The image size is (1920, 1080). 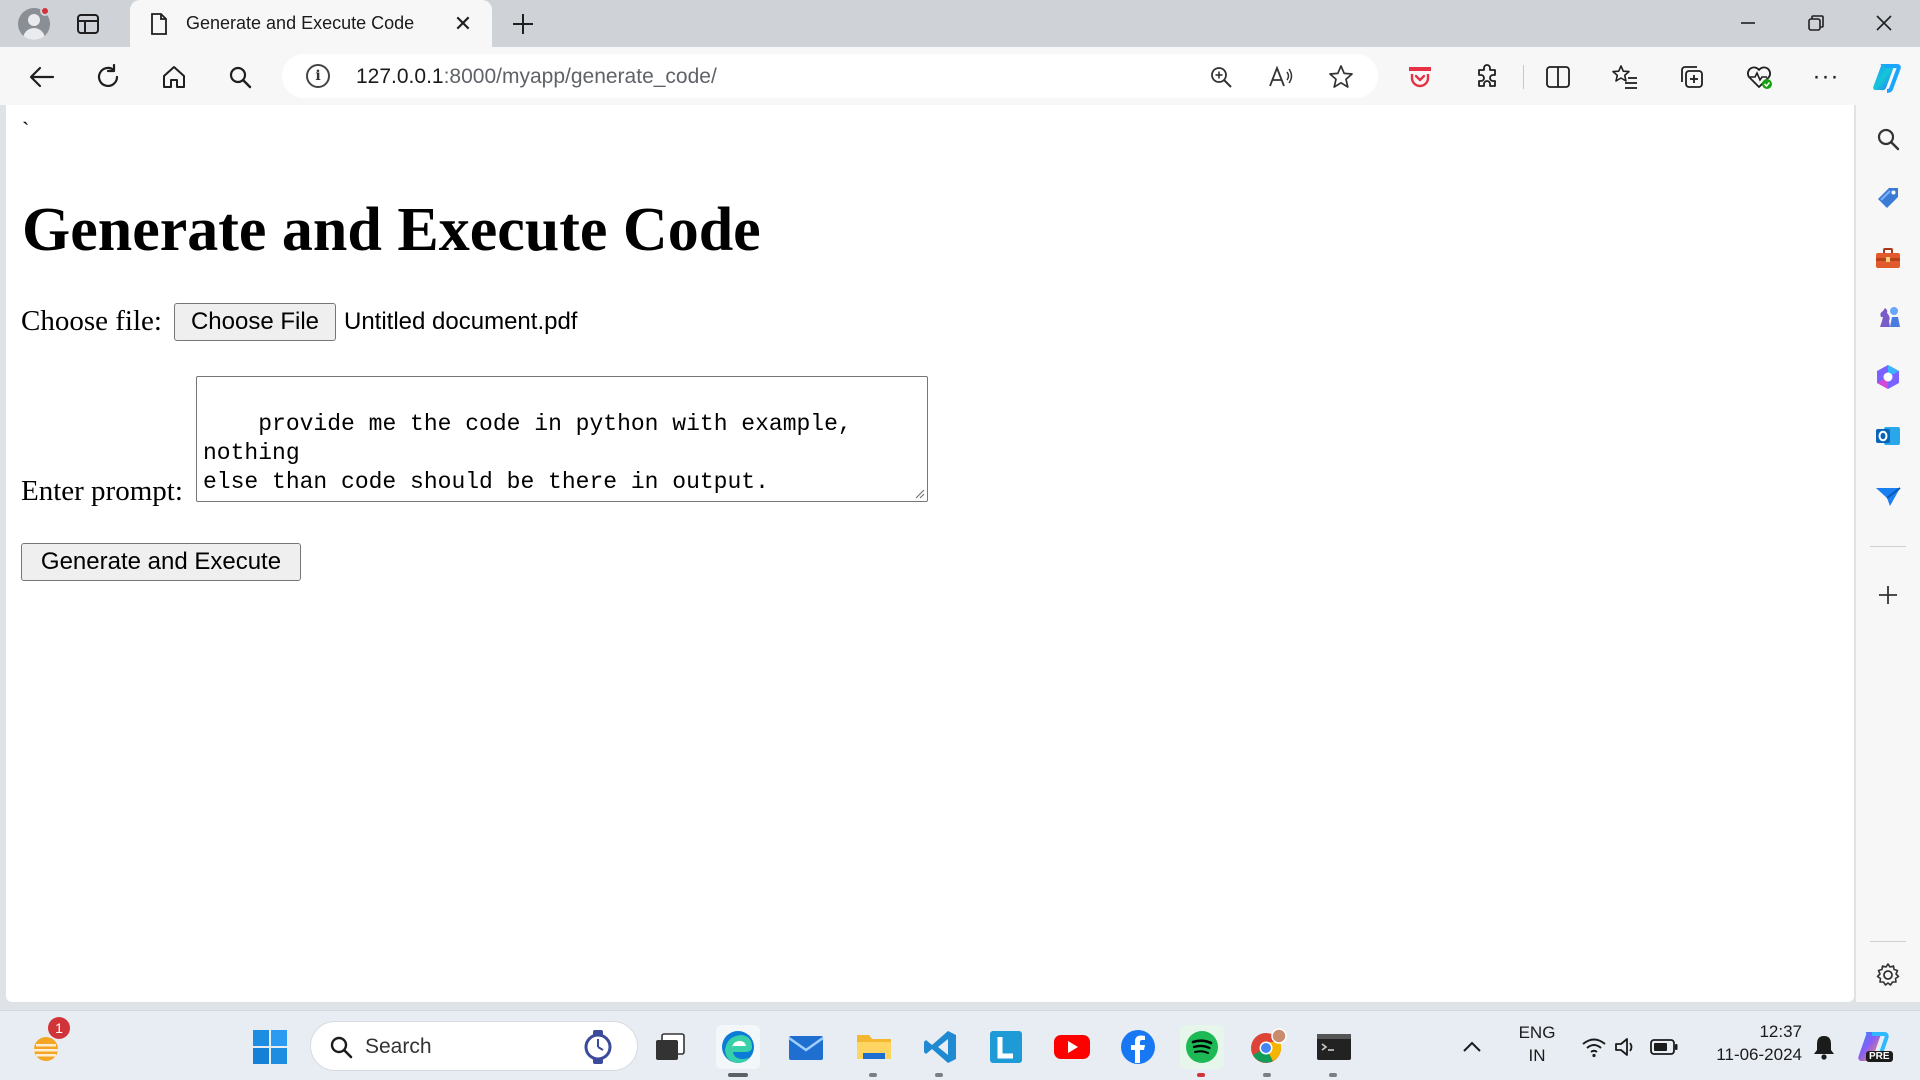 I want to click on show-hidden-icons-chevron-icon, so click(x=1472, y=1047).